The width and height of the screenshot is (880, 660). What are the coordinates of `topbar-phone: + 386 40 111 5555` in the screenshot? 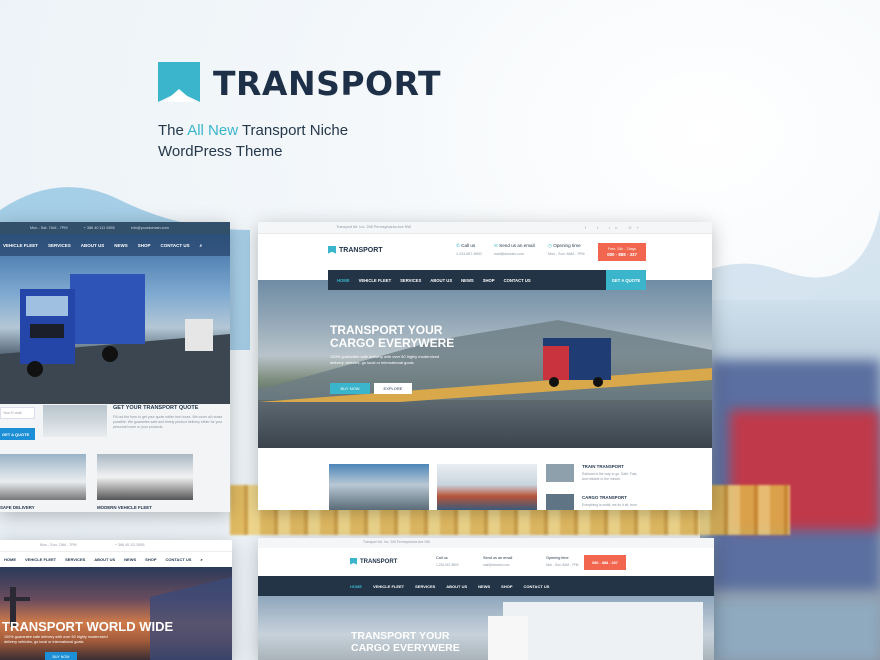 It's located at (130, 545).